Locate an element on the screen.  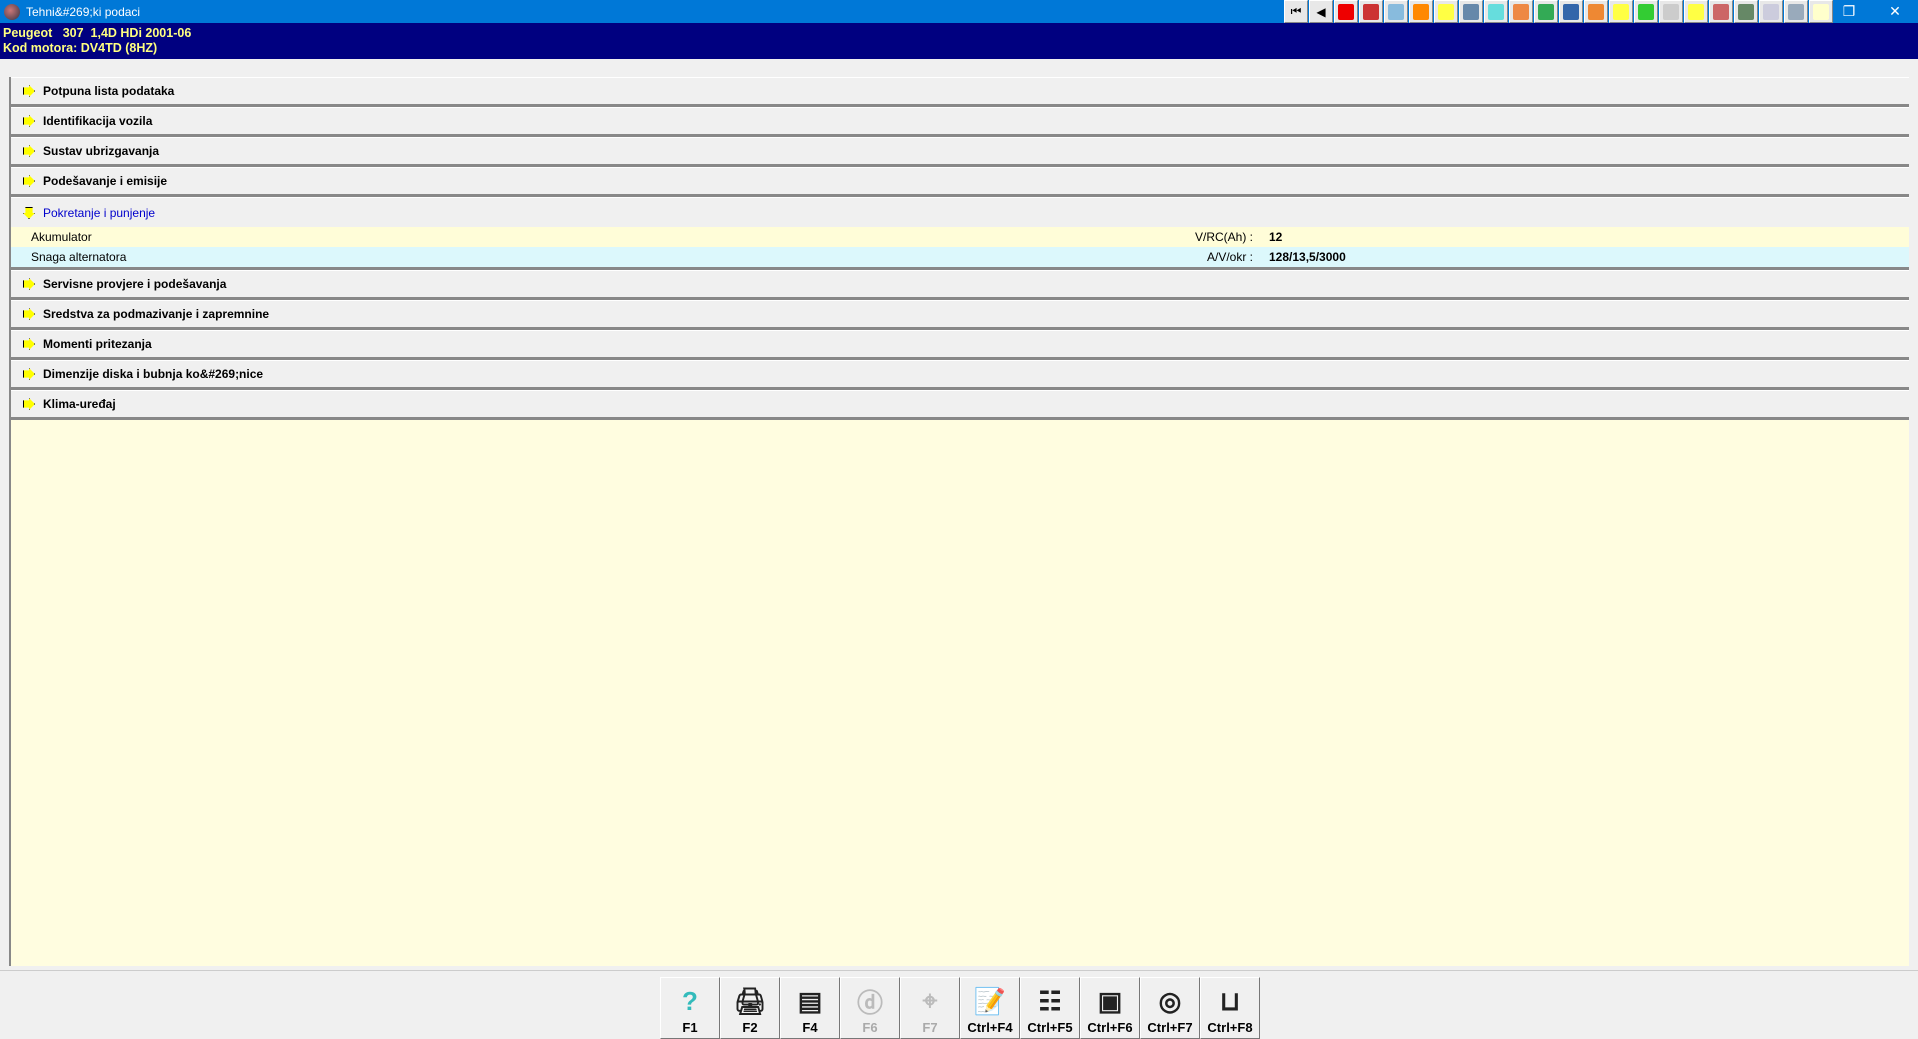
toolbar-tool-9-icon is located at coordinates (1546, 11).